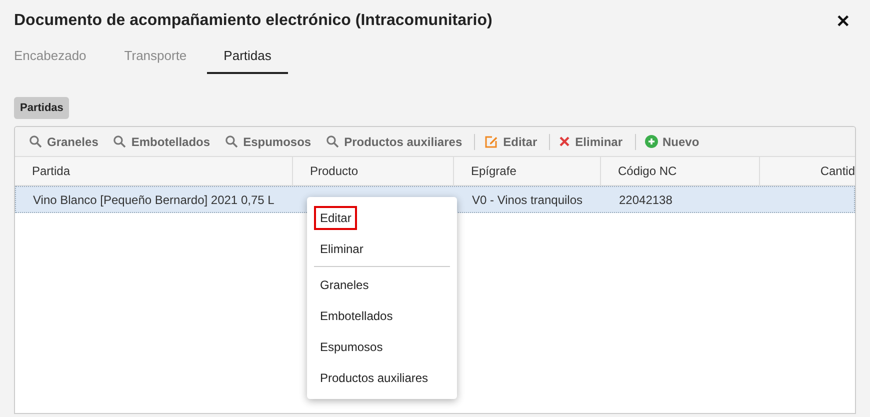  I want to click on menu-item: Editar, so click(336, 218).